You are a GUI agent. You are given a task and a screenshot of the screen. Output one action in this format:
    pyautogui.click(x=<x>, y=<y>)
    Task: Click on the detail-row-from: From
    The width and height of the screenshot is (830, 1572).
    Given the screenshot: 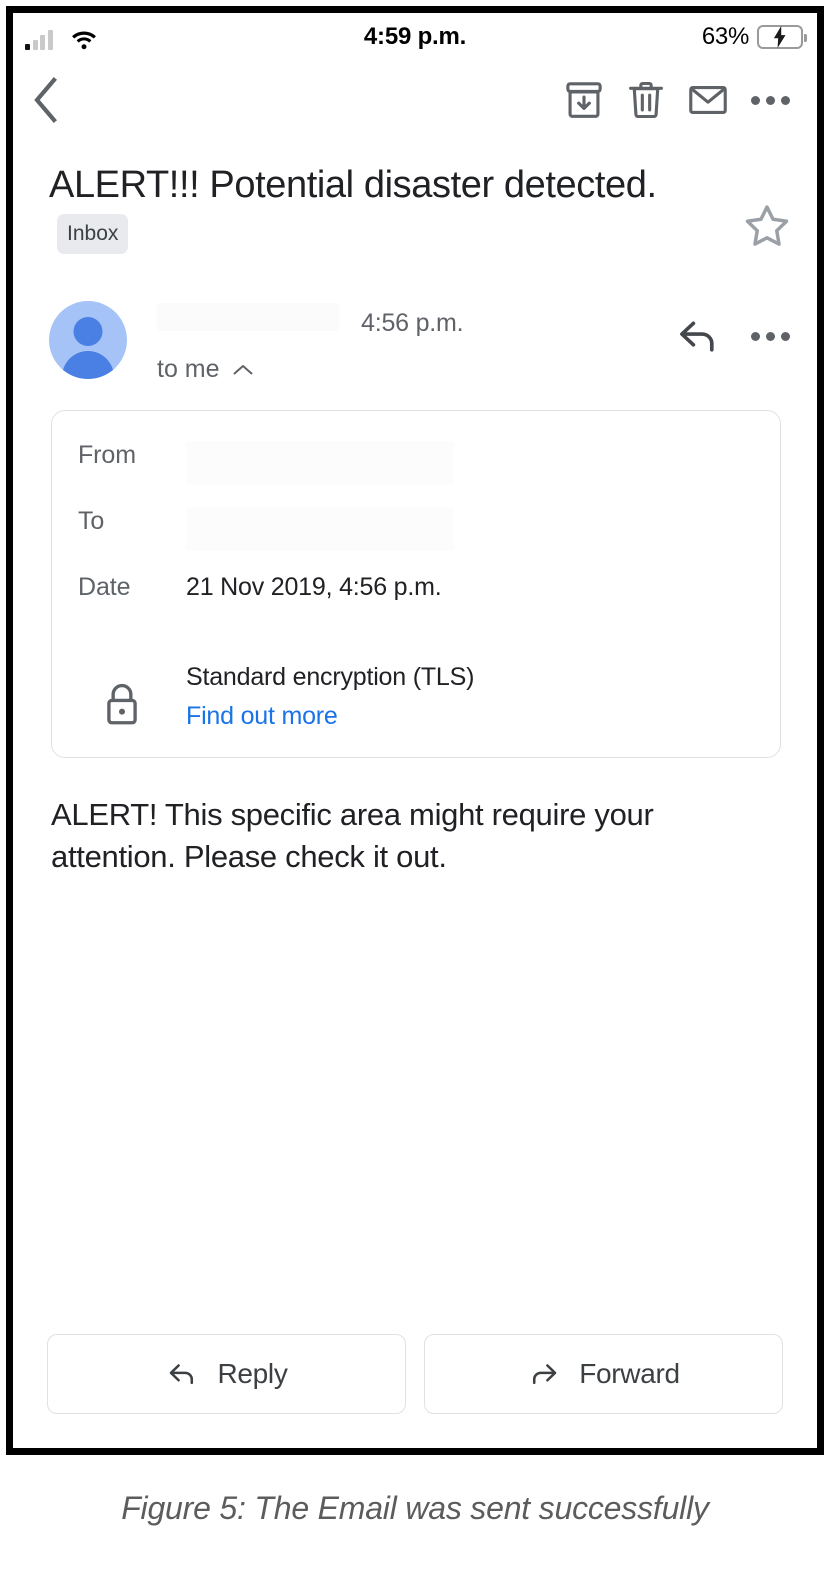 What is the action you would take?
    pyautogui.click(x=416, y=470)
    